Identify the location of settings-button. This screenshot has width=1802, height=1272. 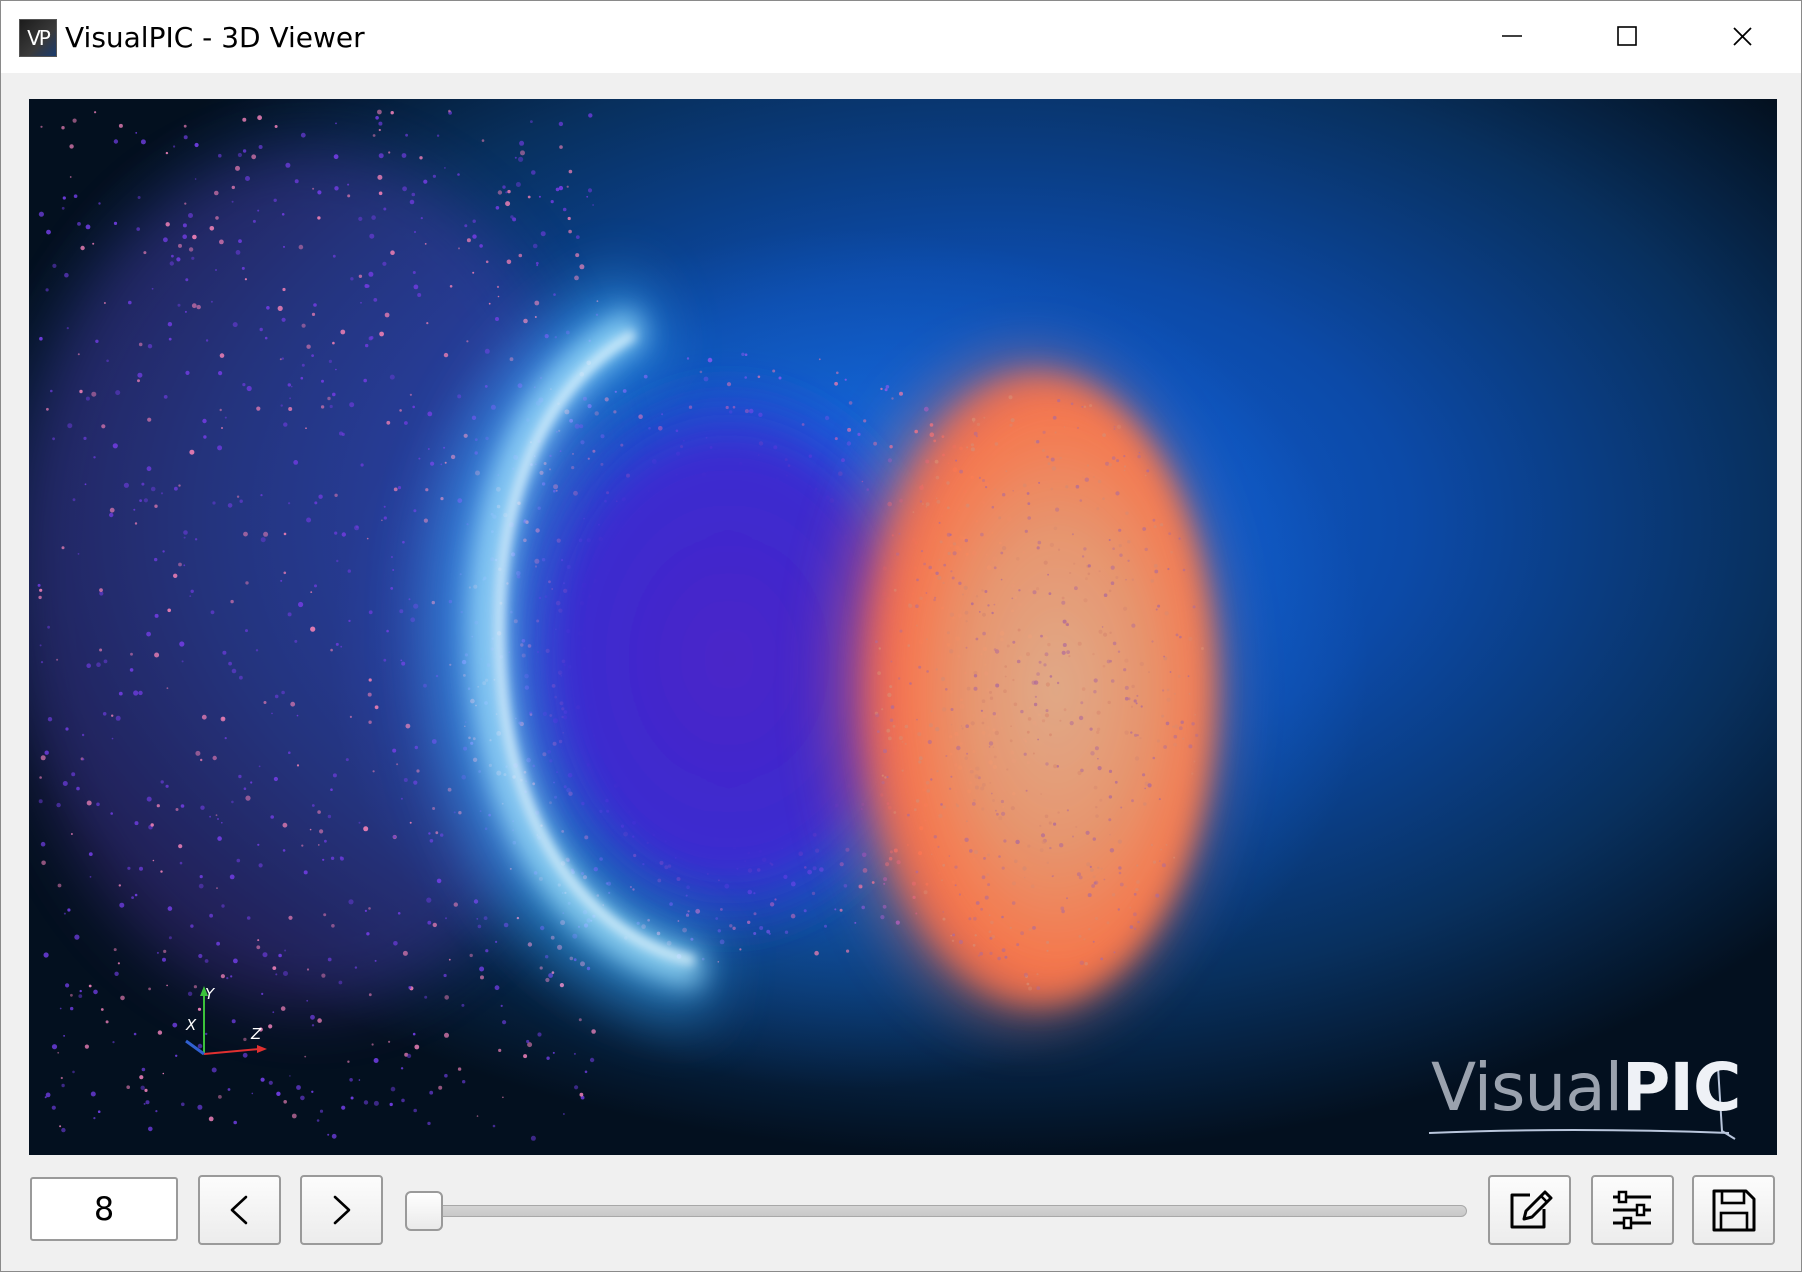
(1632, 1210).